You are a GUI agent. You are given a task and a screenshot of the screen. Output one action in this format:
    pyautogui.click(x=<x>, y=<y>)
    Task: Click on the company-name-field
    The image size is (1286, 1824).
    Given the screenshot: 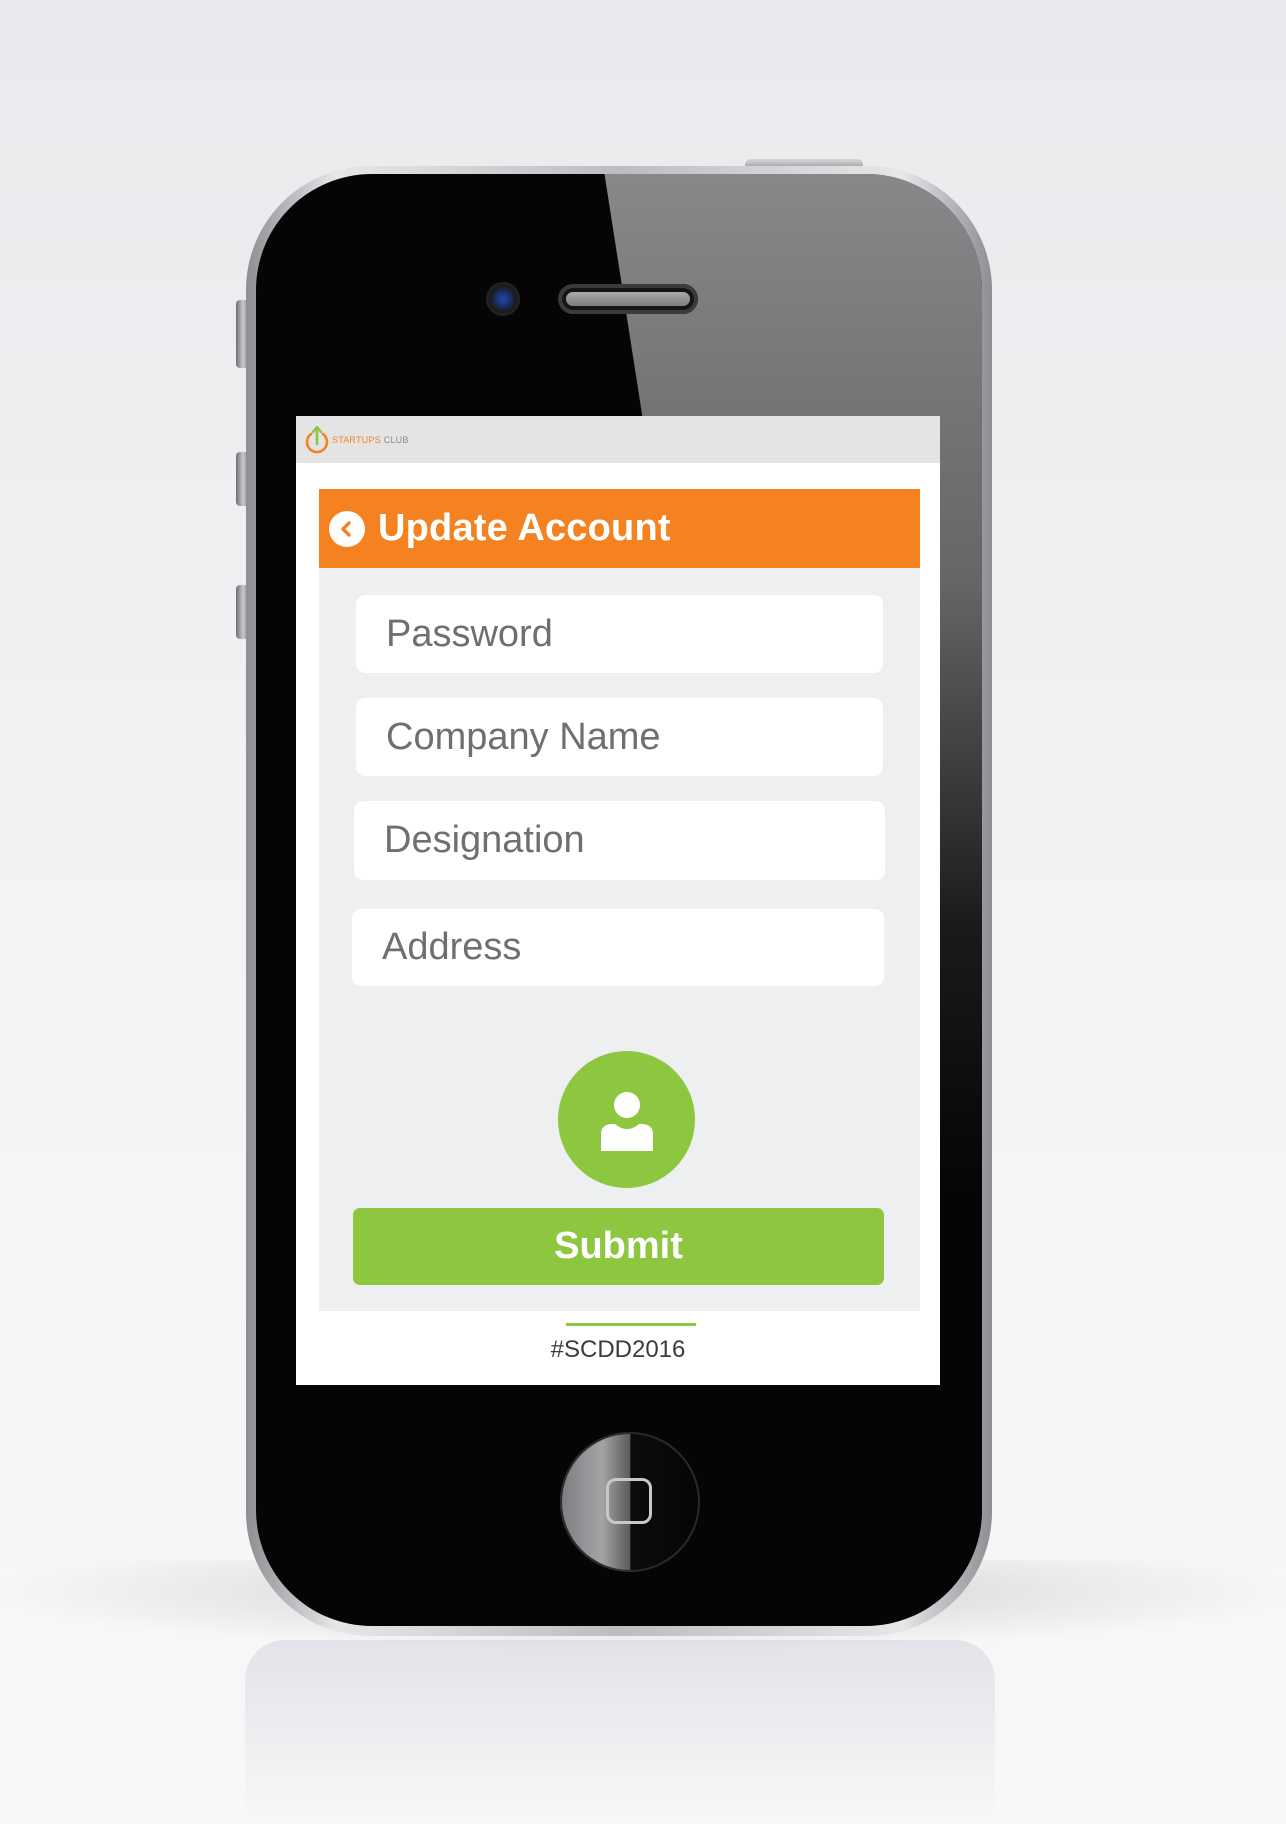 What is the action you would take?
    pyautogui.click(x=619, y=737)
    